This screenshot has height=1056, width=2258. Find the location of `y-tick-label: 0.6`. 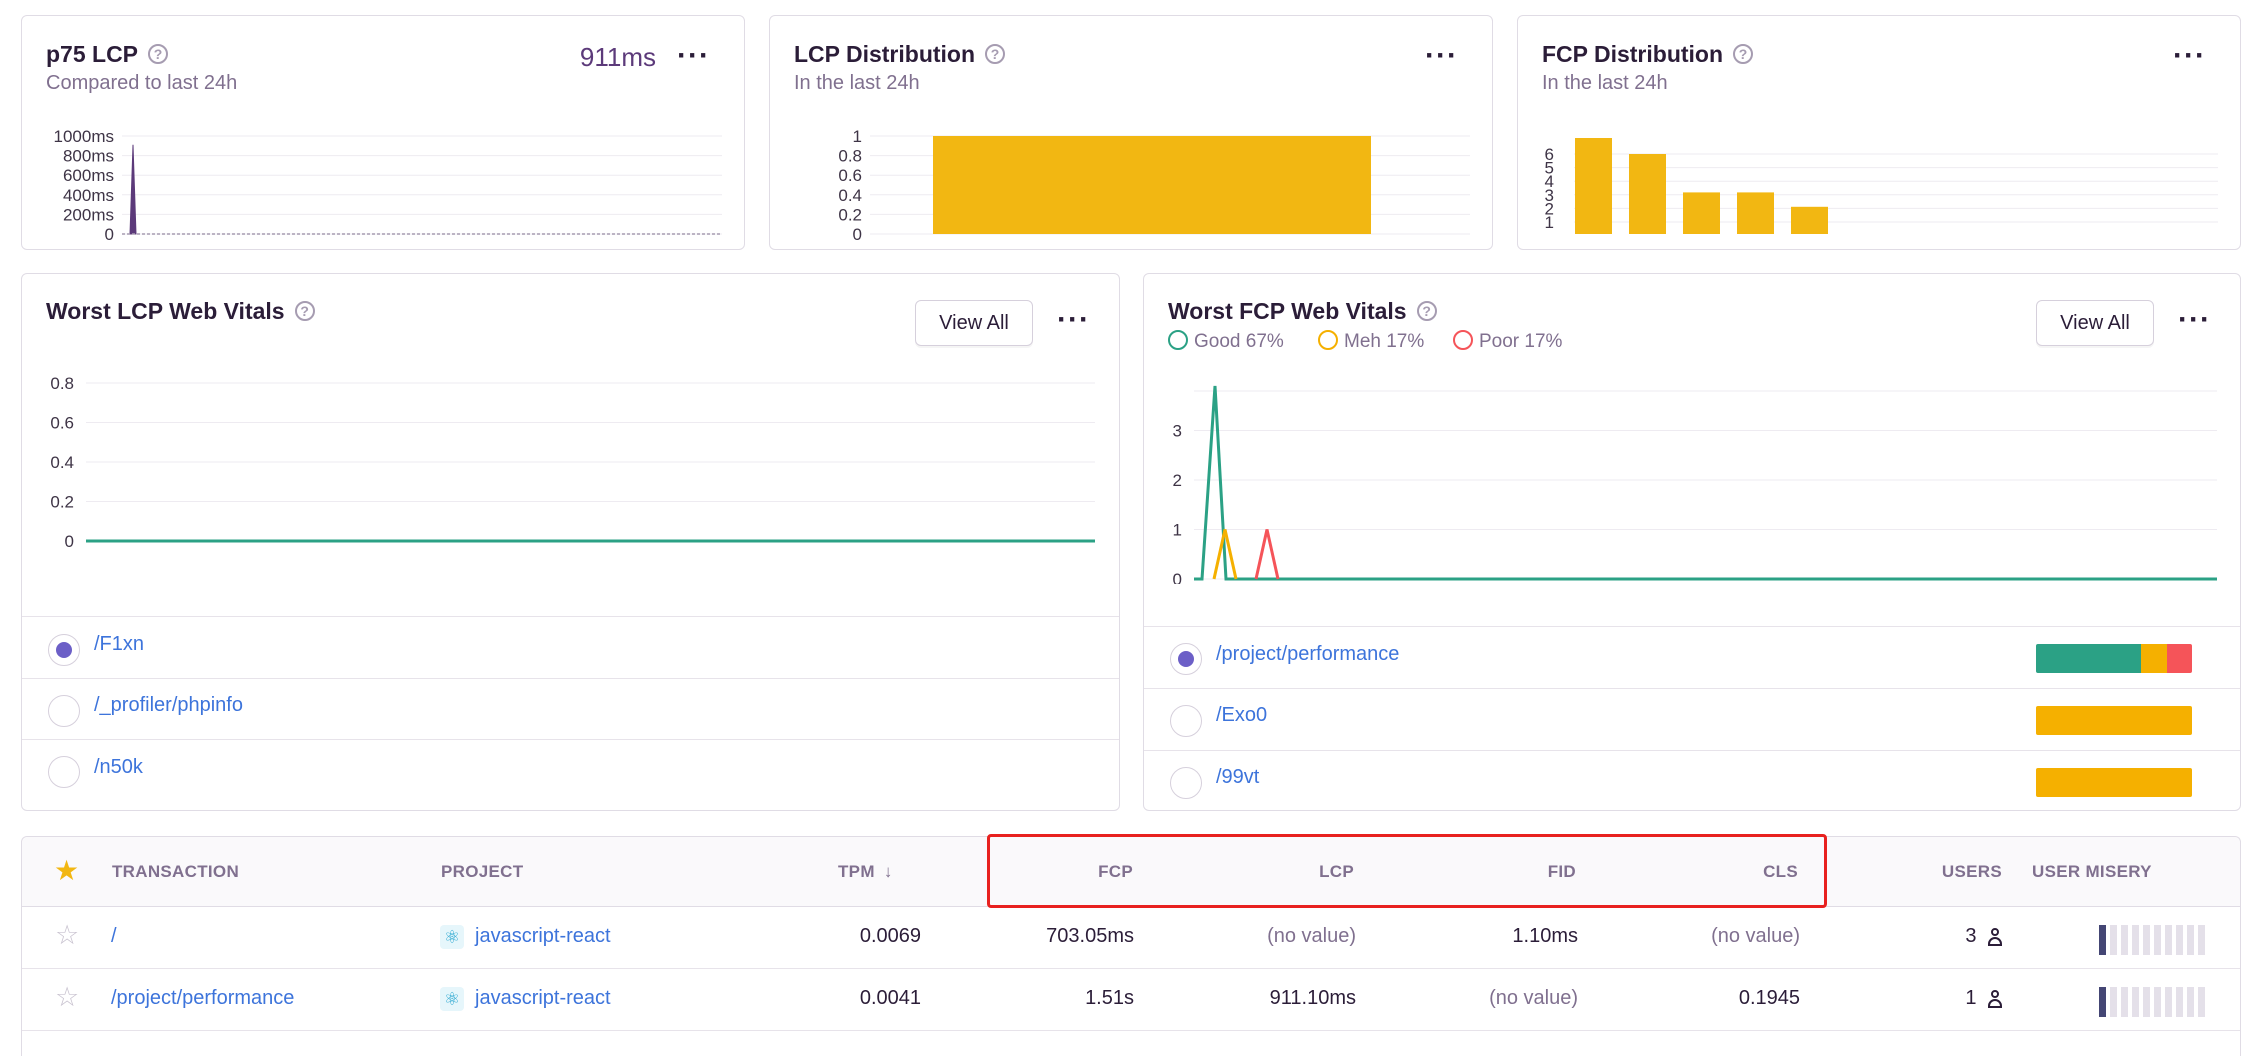

y-tick-label: 0.6 is located at coordinates (850, 175).